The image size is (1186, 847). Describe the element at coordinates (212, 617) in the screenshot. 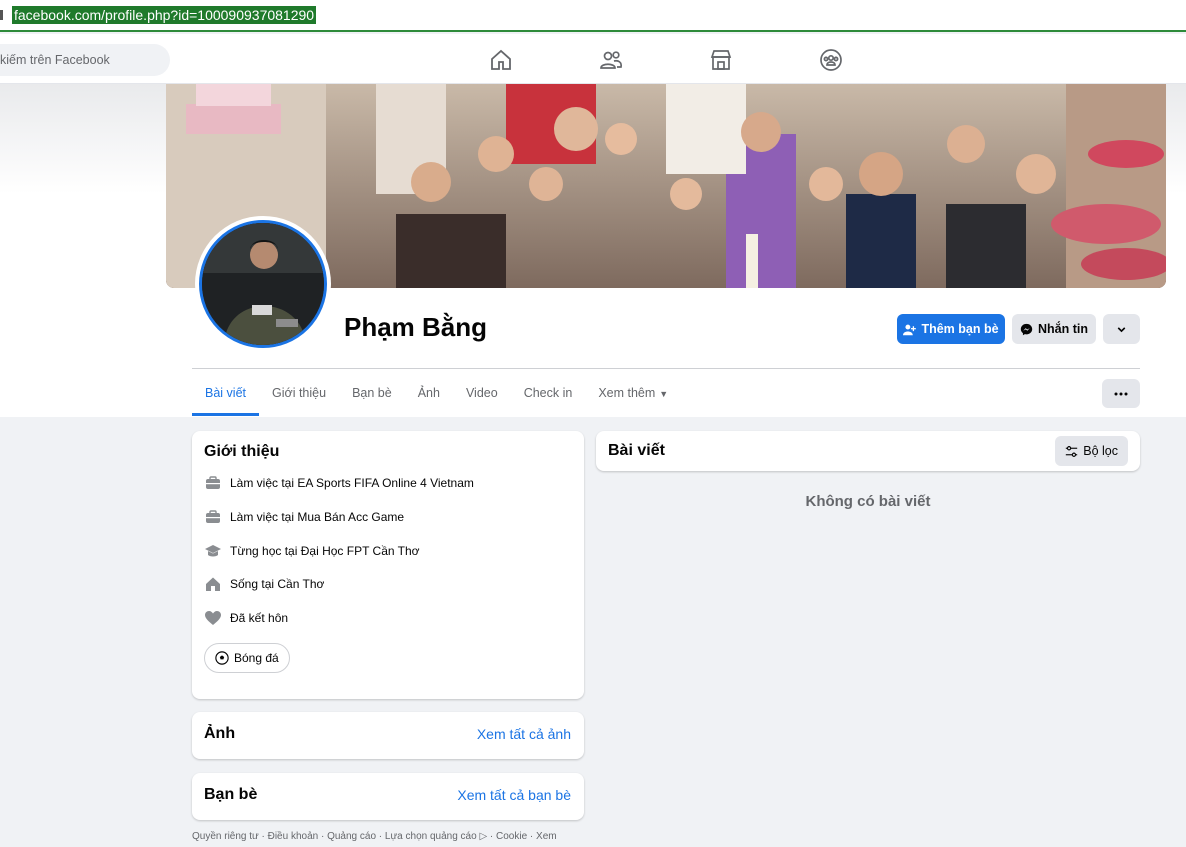

I see `heart-icon` at that location.